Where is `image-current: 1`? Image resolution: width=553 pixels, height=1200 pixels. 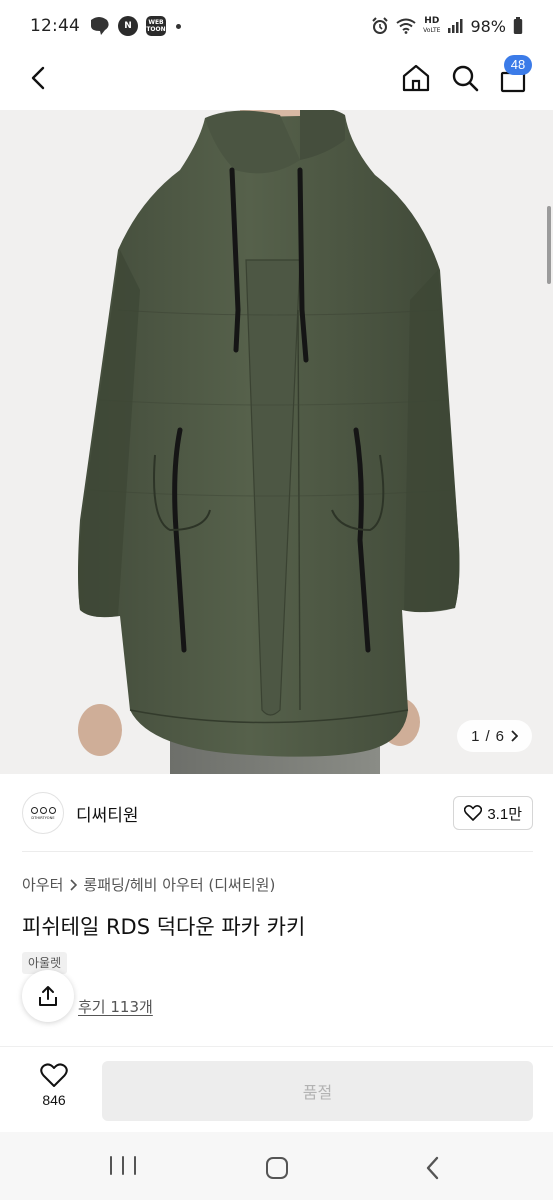
image-current: 1 is located at coordinates (475, 736).